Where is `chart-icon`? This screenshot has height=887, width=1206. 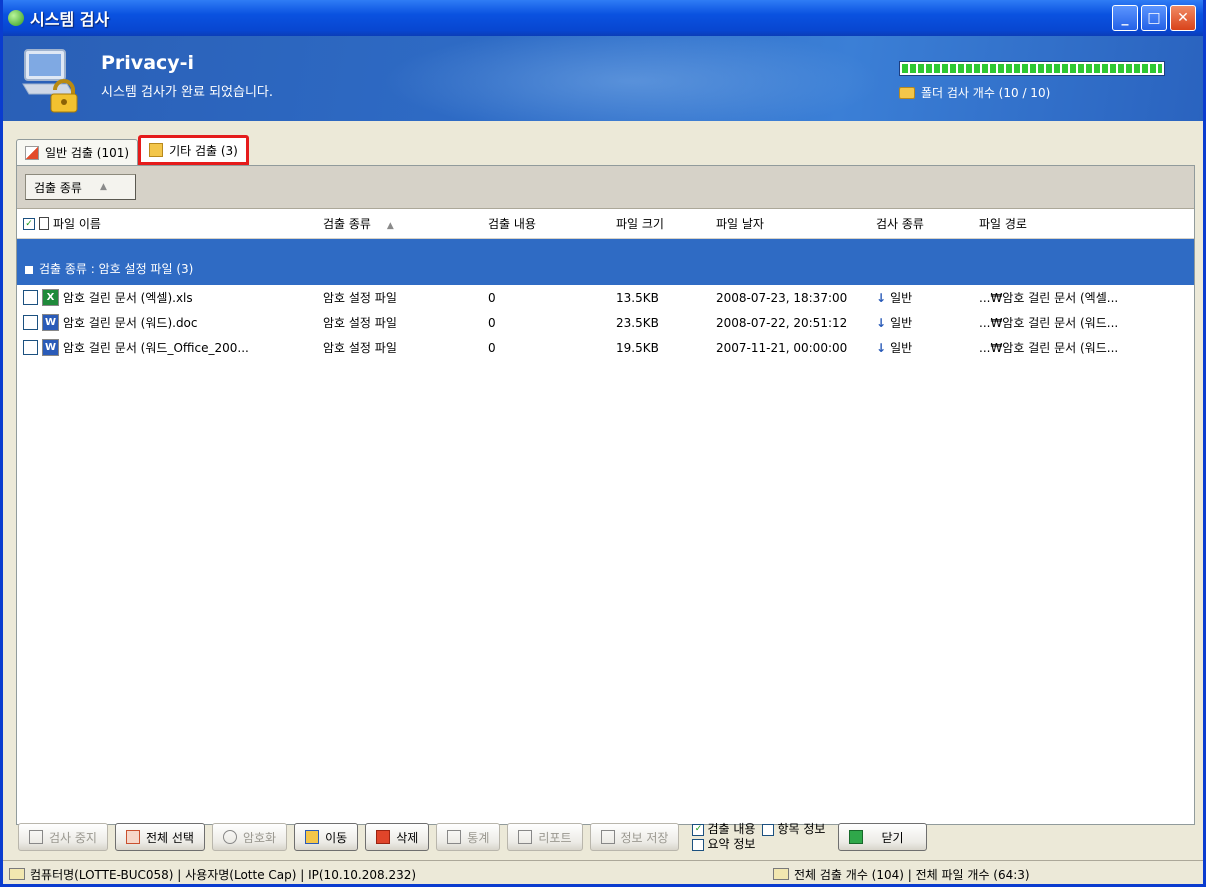 chart-icon is located at coordinates (454, 837).